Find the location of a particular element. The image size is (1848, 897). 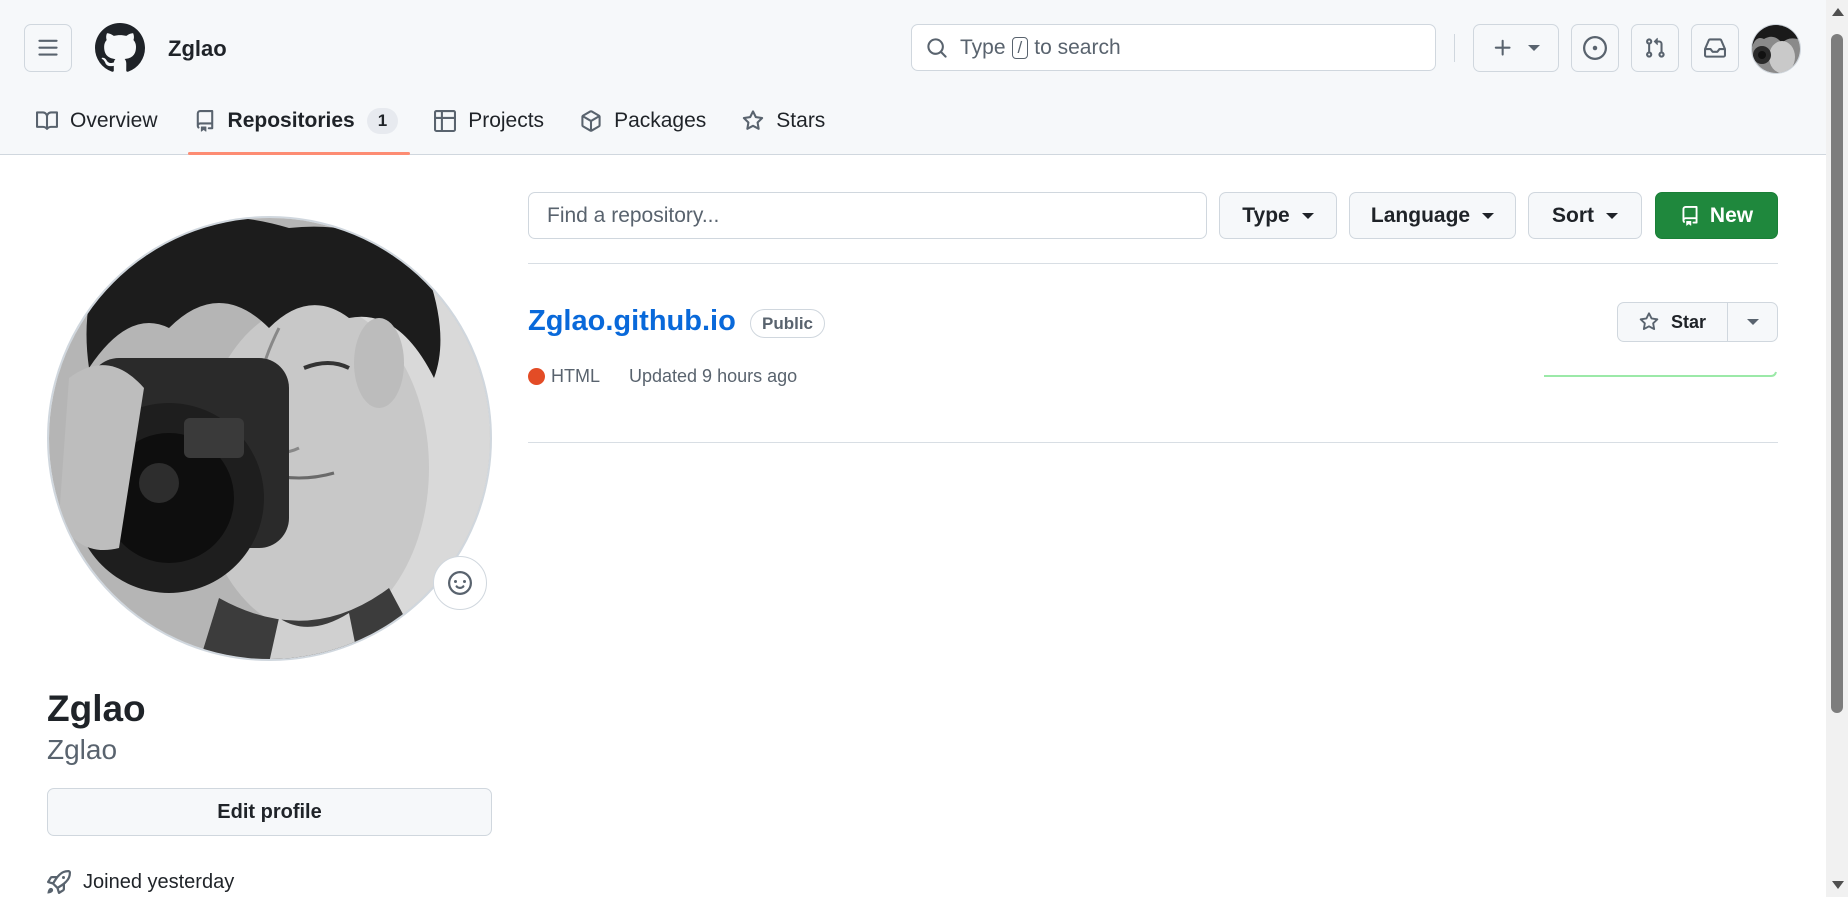

scroll-thumb is located at coordinates (1837, 373).